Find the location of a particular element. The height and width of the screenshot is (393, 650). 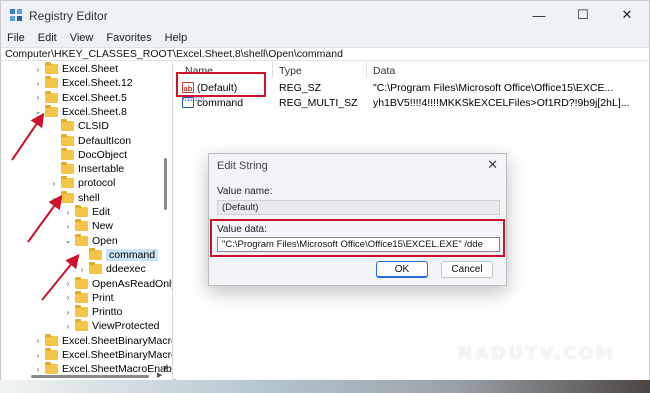

minimize-icon: — is located at coordinates (539, 15).